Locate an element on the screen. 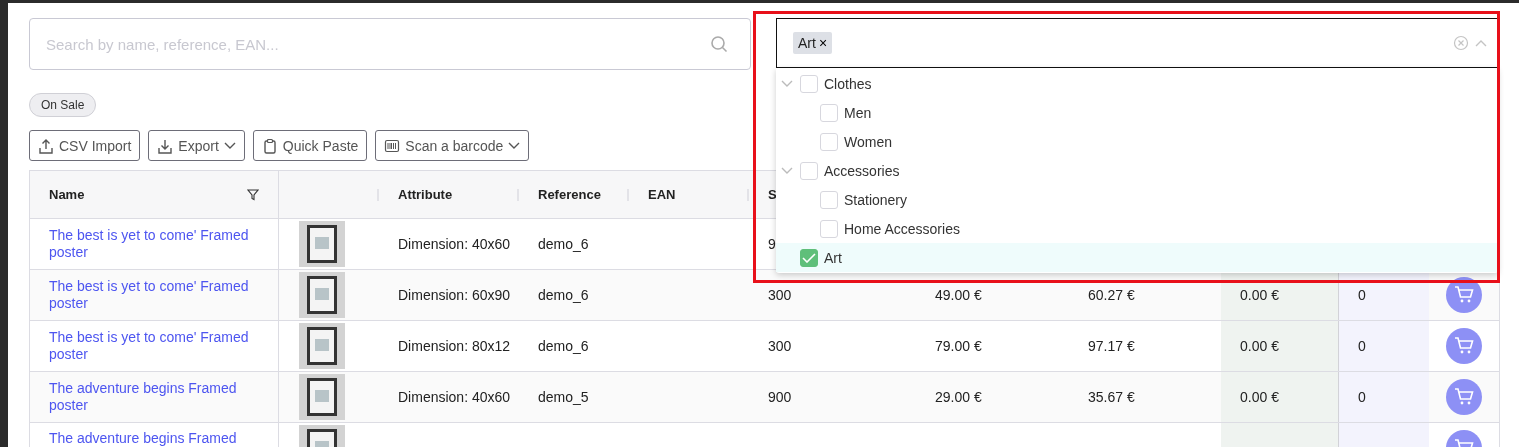 This screenshot has width=1519, height=447. column-header: Reference is located at coordinates (569, 194).